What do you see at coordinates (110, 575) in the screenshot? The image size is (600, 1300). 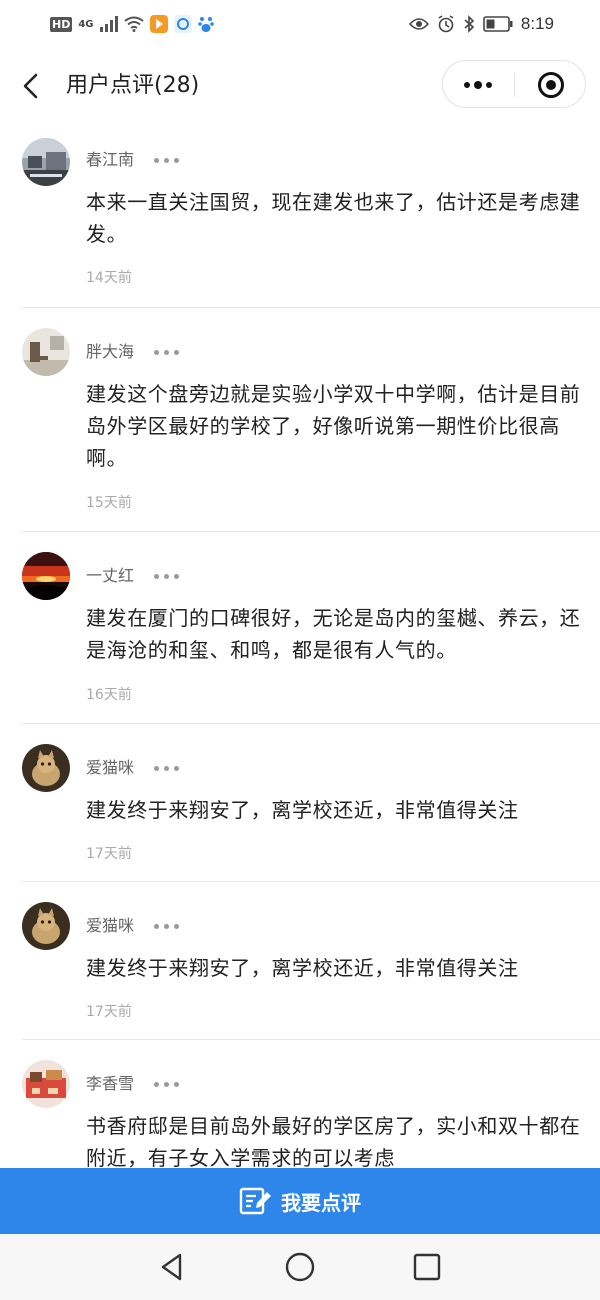 I see `username: 一丈红` at bounding box center [110, 575].